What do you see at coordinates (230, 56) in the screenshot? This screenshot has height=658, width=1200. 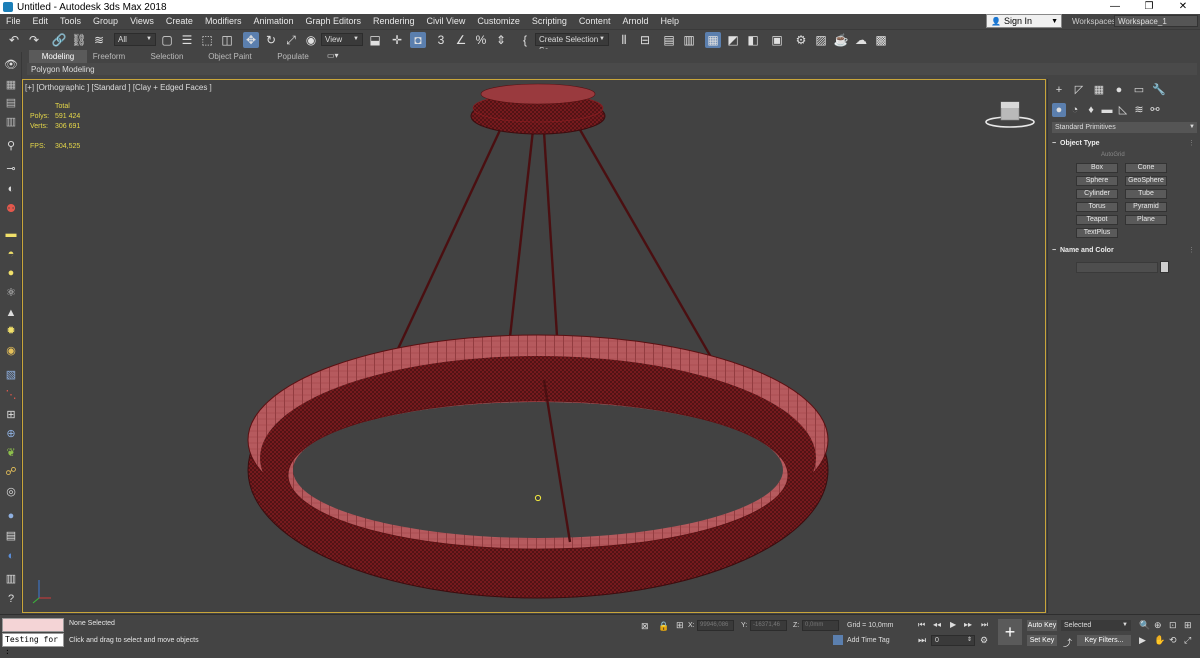 I see `tab-object-paint: Object Paint` at bounding box center [230, 56].